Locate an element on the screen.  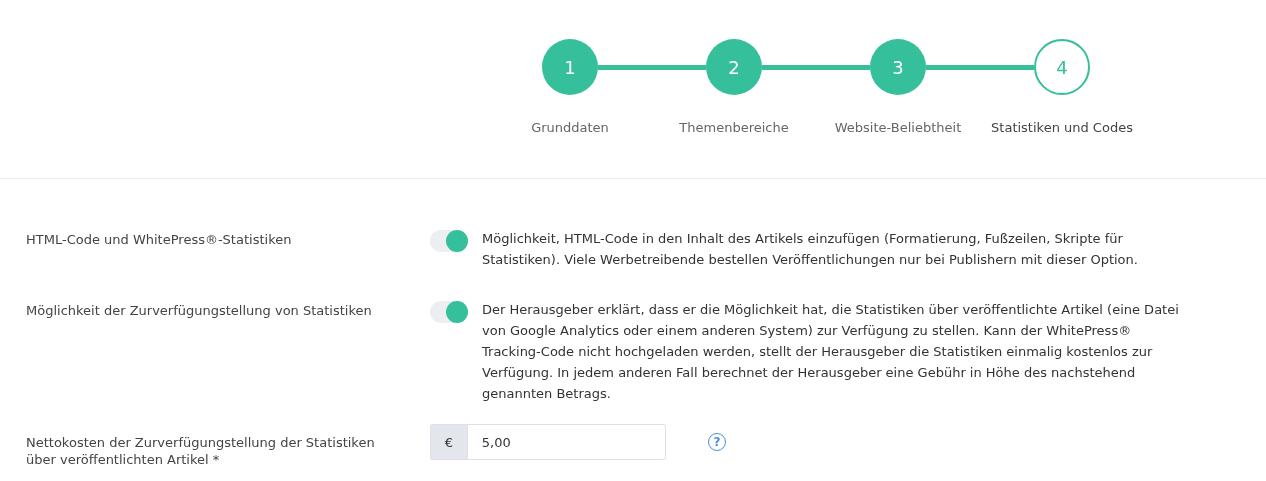
step-circle: 3 is located at coordinates (898, 67).